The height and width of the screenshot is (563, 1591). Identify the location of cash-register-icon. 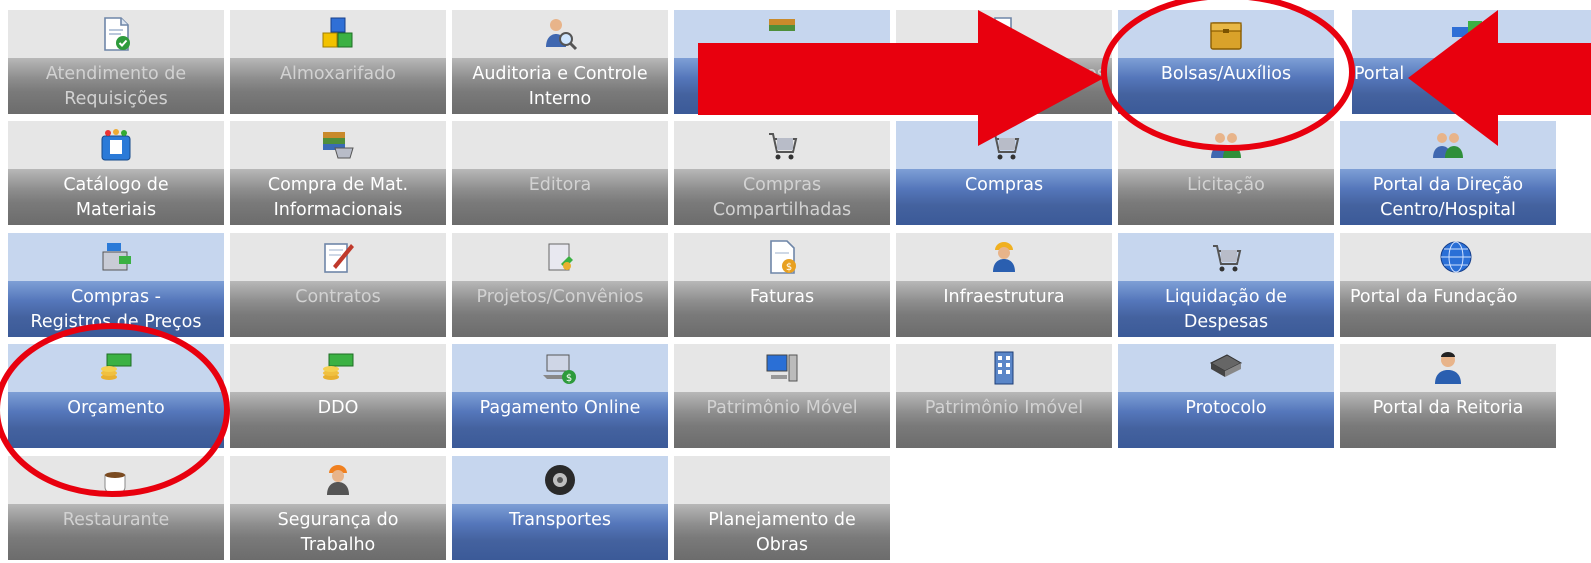
(116, 257).